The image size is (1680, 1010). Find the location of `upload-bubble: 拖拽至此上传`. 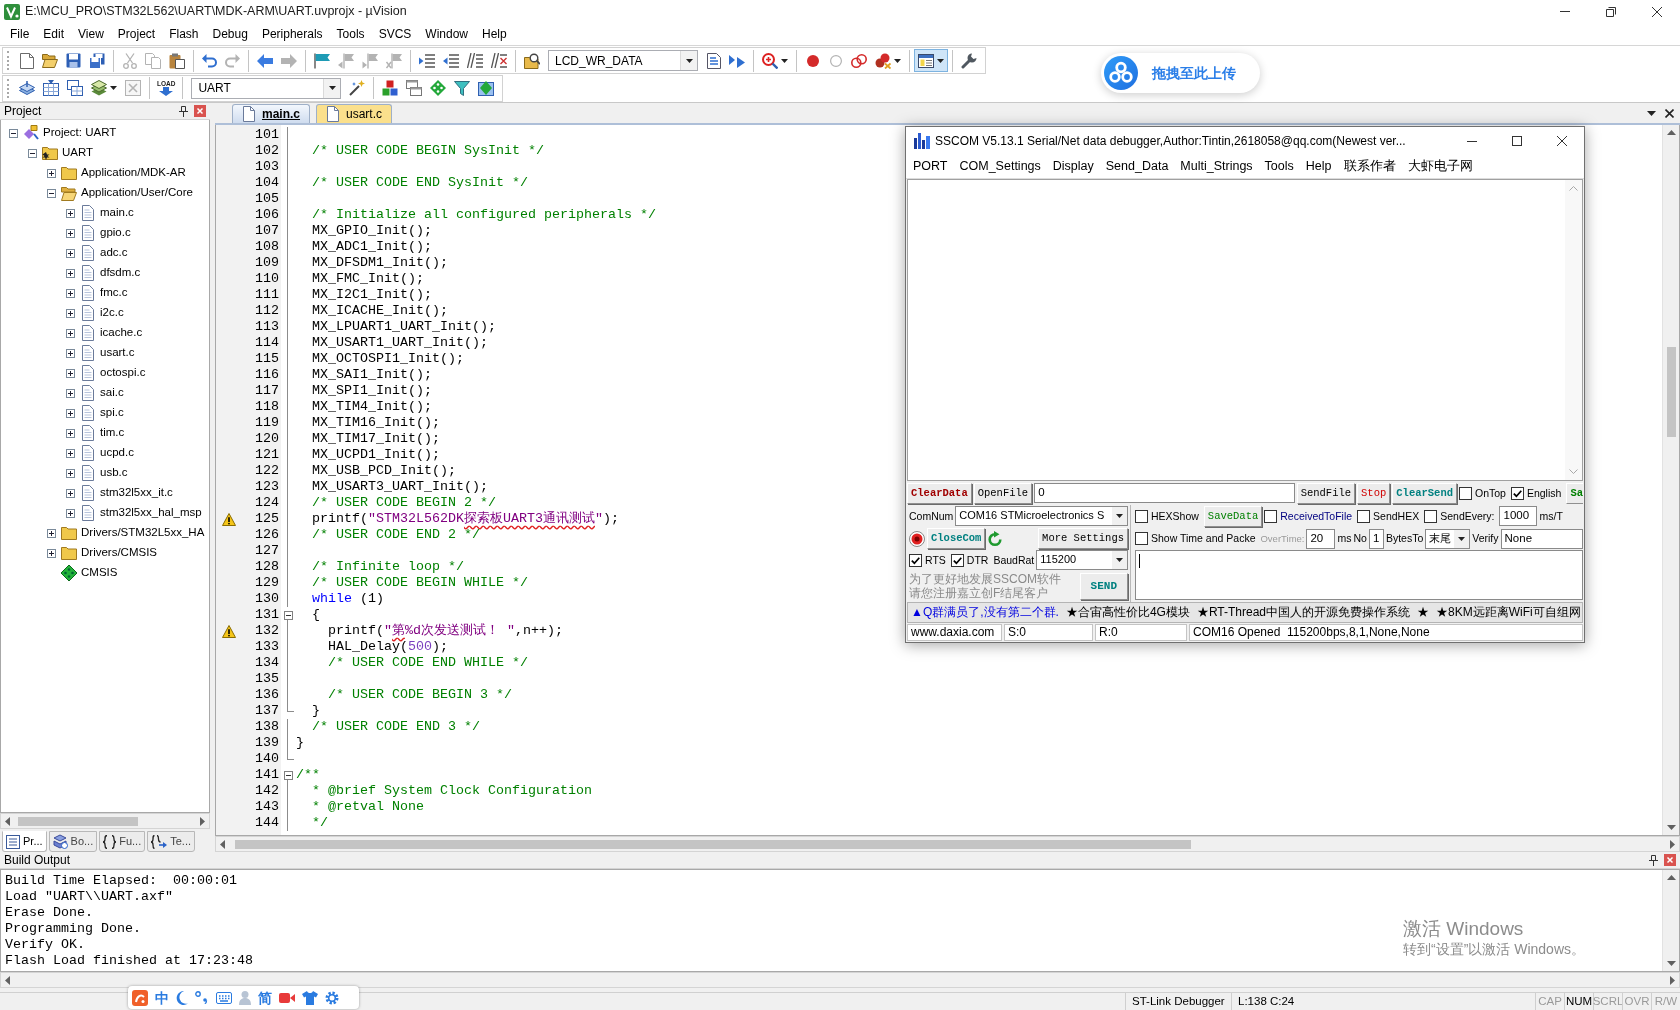

upload-bubble: 拖拽至此上传 is located at coordinates (1180, 73).